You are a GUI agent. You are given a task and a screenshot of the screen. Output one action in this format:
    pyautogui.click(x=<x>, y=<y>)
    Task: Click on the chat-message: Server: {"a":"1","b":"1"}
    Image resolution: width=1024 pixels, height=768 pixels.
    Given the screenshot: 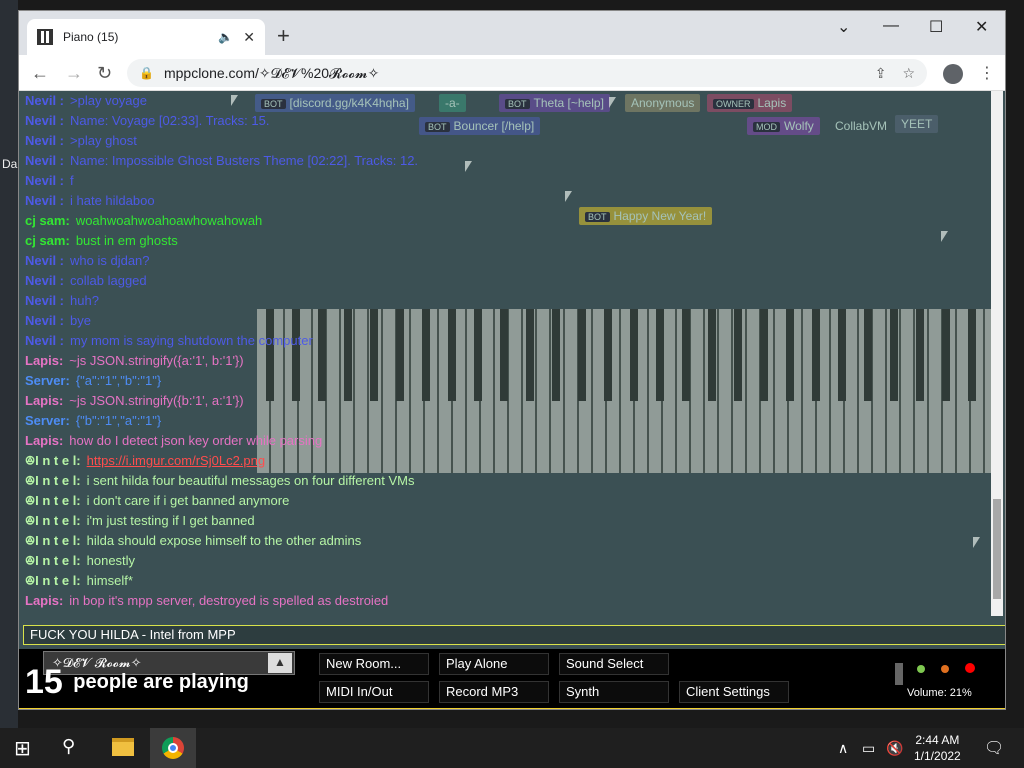 What is the action you would take?
    pyautogui.click(x=505, y=381)
    